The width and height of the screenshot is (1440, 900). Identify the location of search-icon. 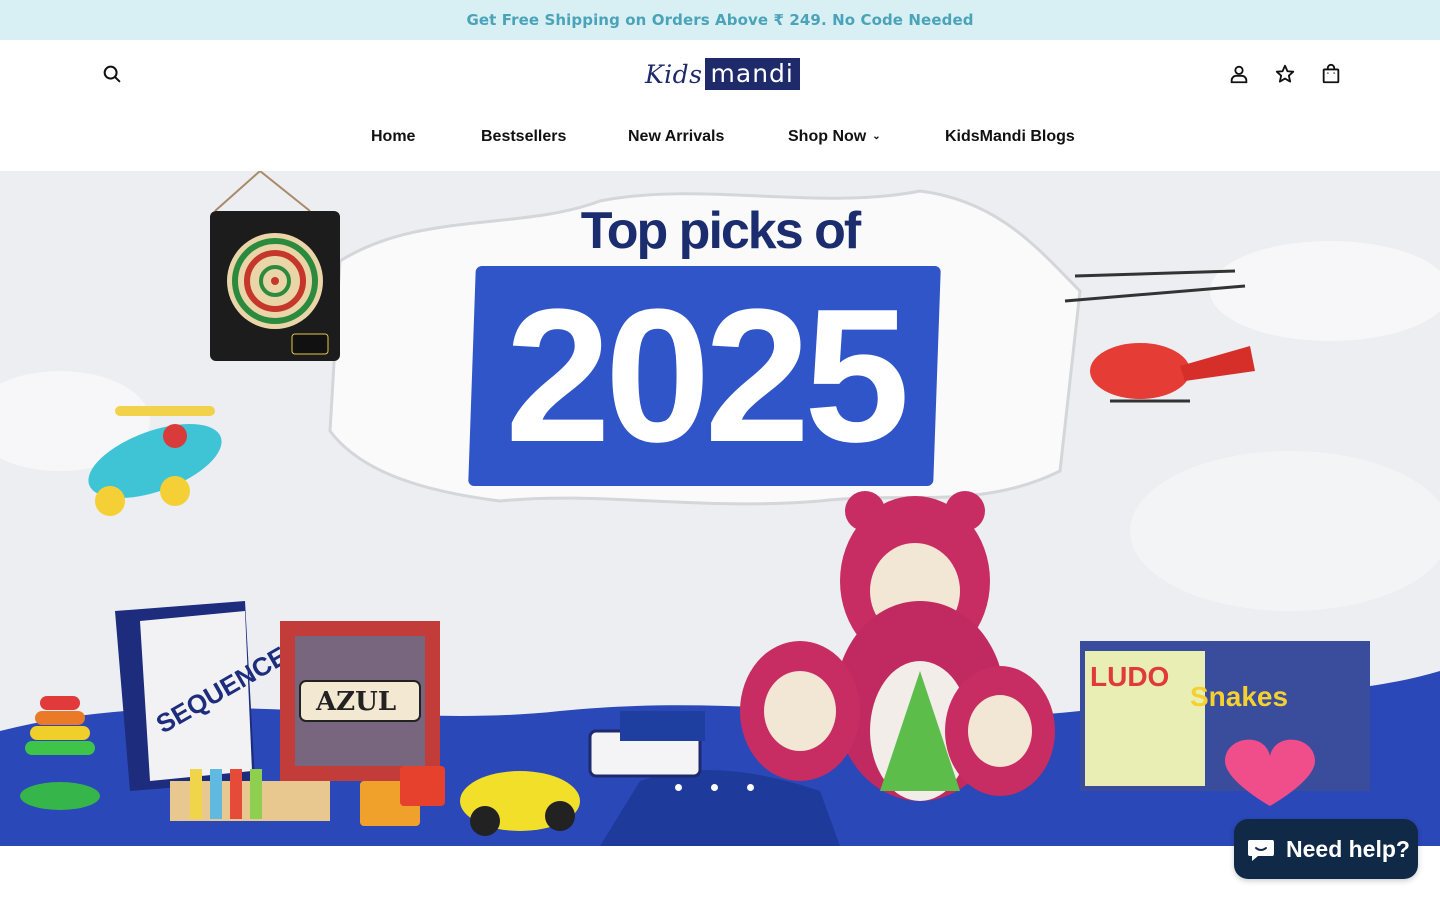
(112, 74).